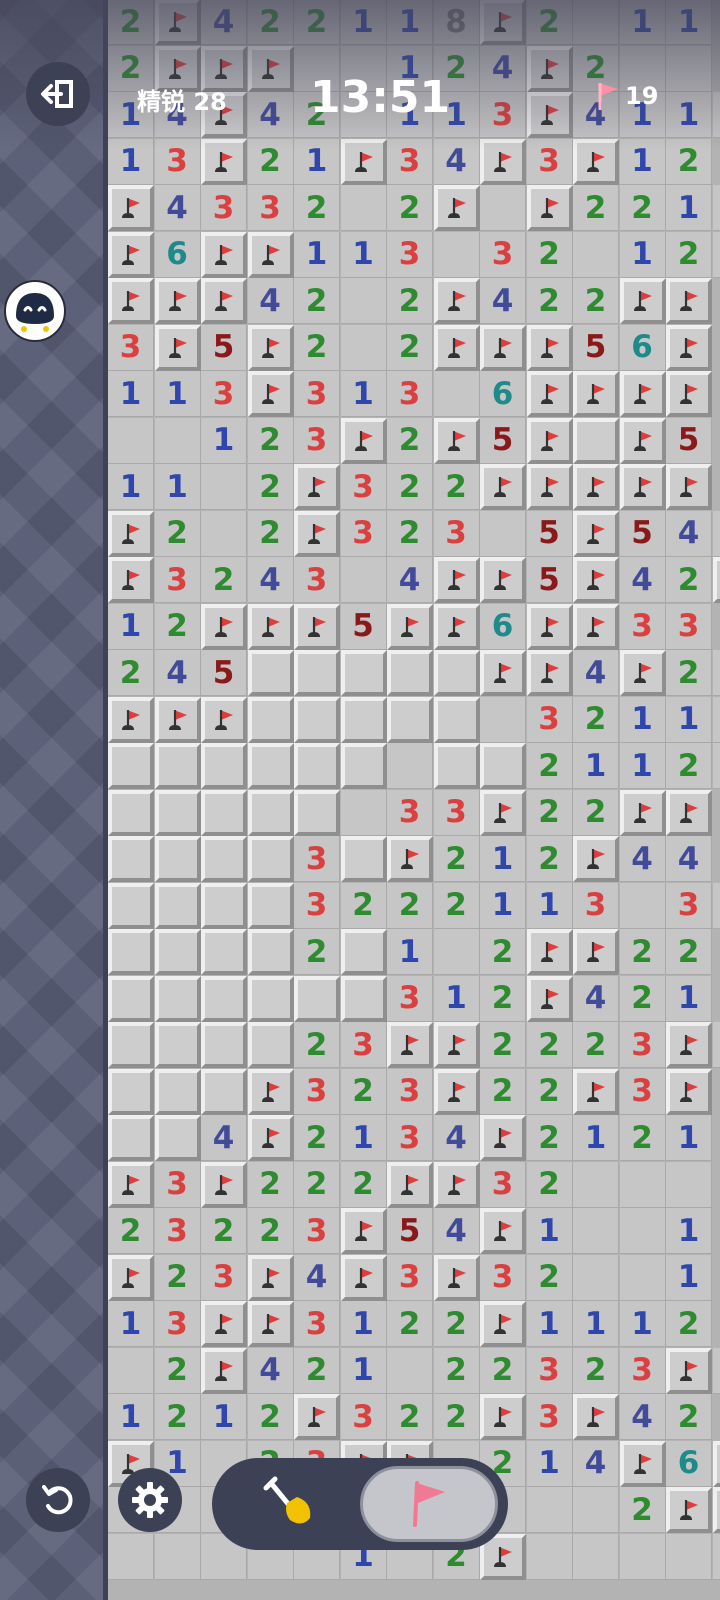 Image resolution: width=720 pixels, height=1600 pixels. Describe the element at coordinates (360, 1504) in the screenshot. I see `tool-mode-toggle` at that location.